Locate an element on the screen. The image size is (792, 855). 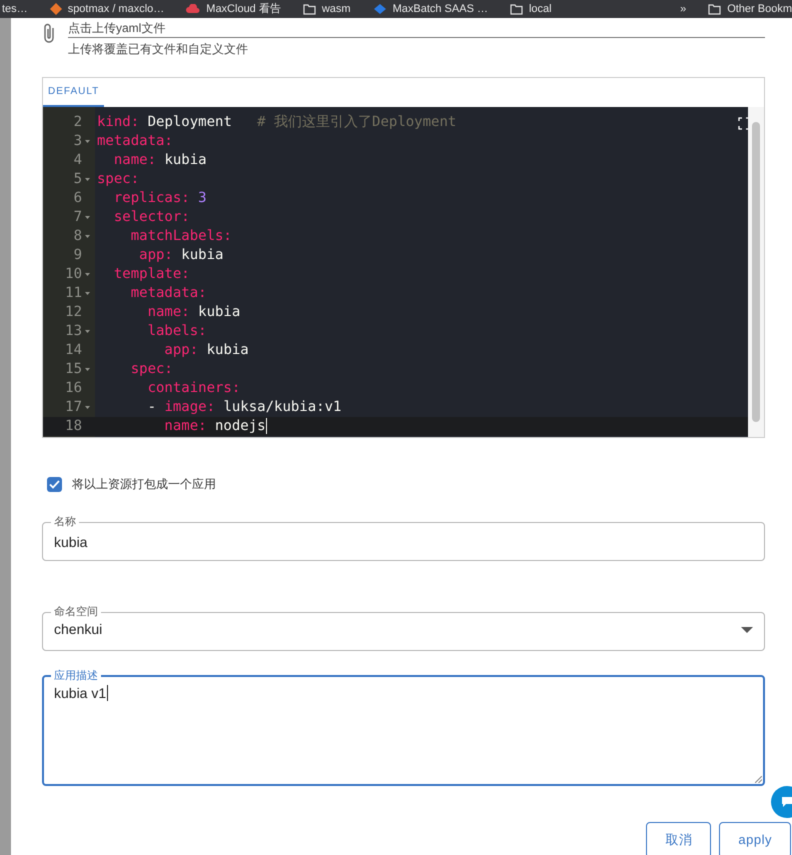
line-number: 4 is located at coordinates (78, 160).